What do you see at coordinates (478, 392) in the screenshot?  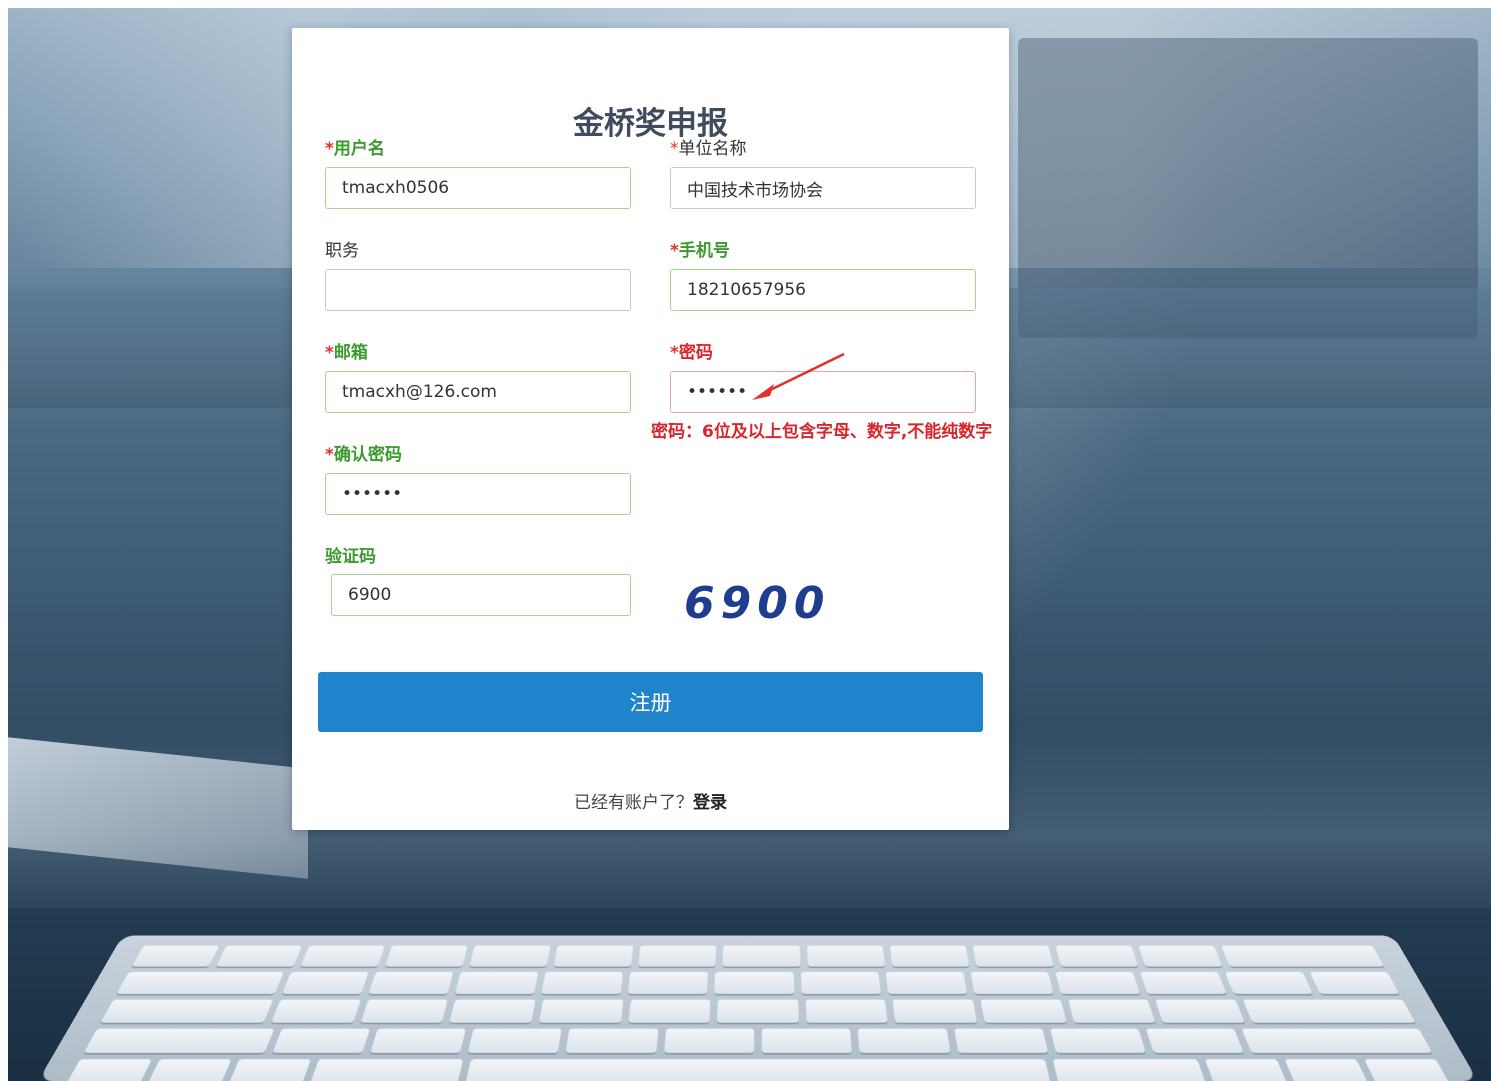 I see `email-input` at bounding box center [478, 392].